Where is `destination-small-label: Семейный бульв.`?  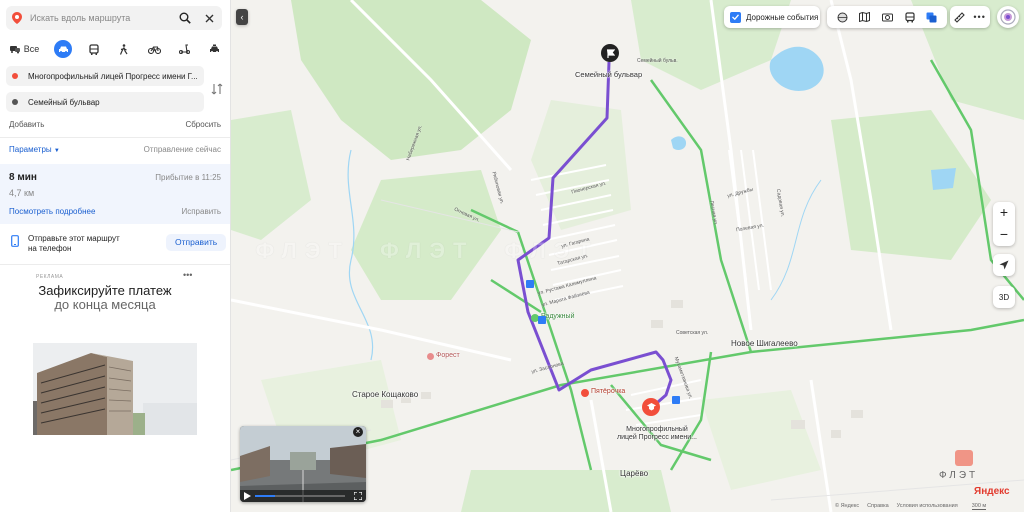
destination-small-label: Семейный бульв. is located at coordinates (657, 61).